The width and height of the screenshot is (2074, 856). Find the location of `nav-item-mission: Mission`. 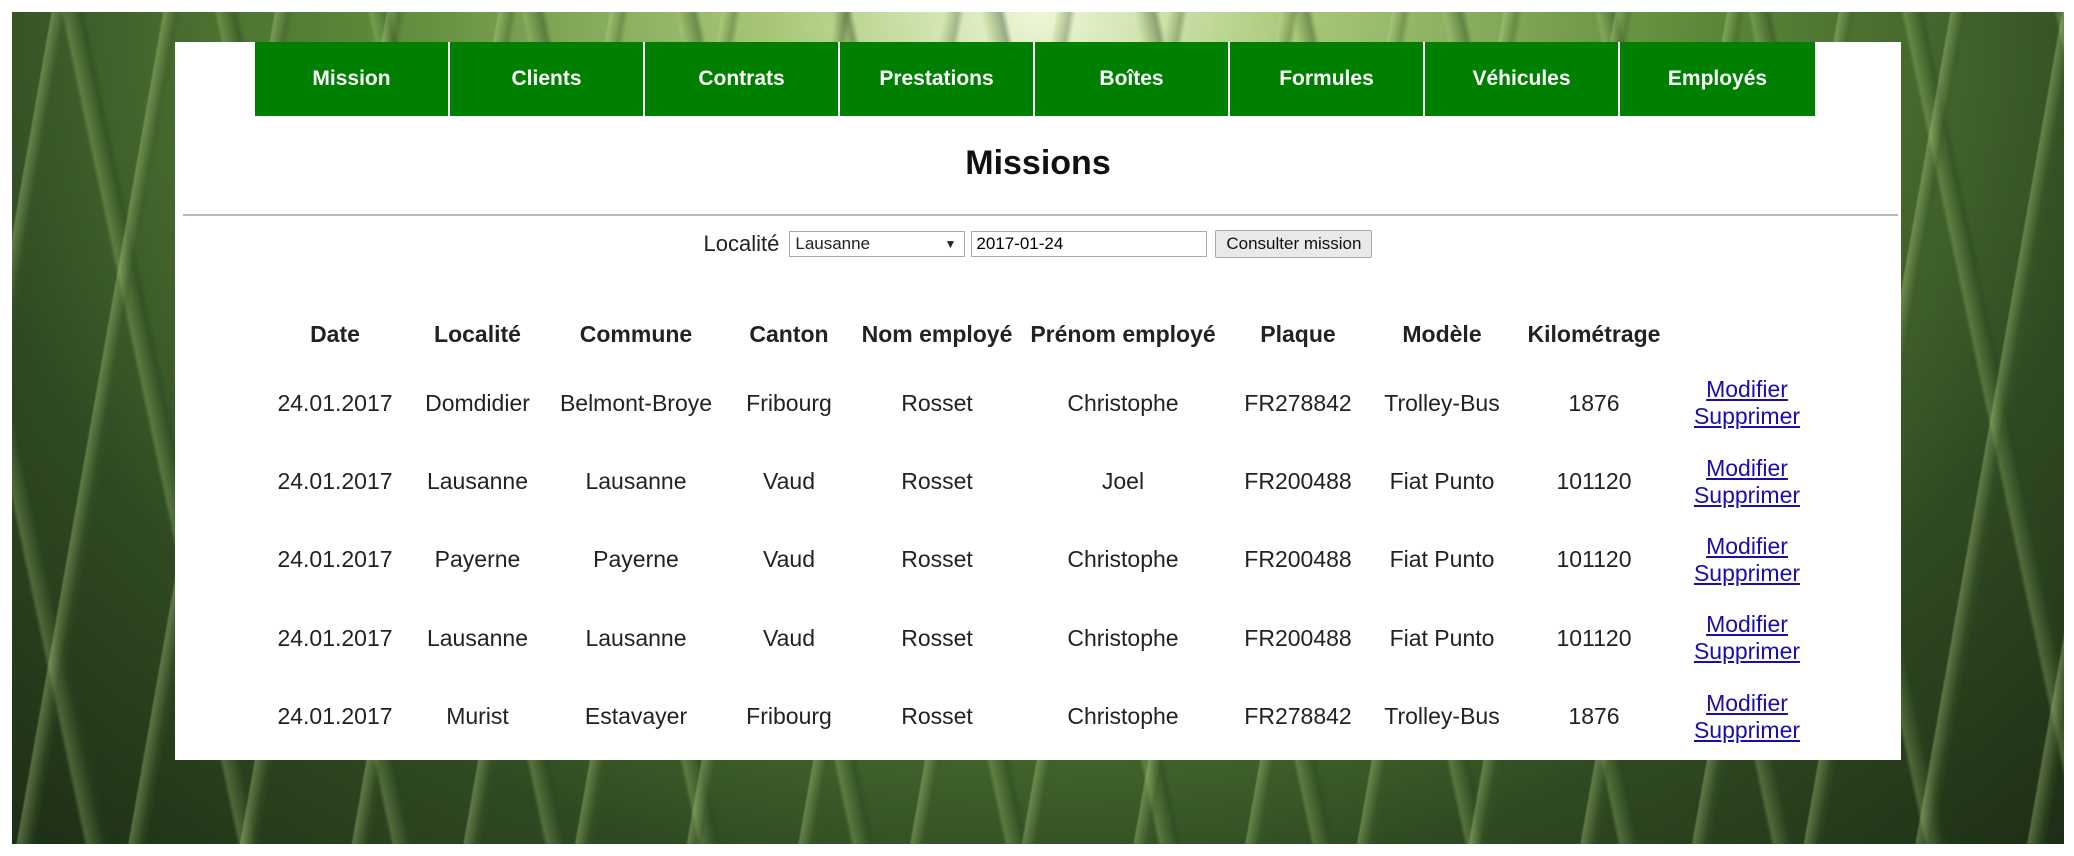

nav-item-mission: Mission is located at coordinates (352, 79).